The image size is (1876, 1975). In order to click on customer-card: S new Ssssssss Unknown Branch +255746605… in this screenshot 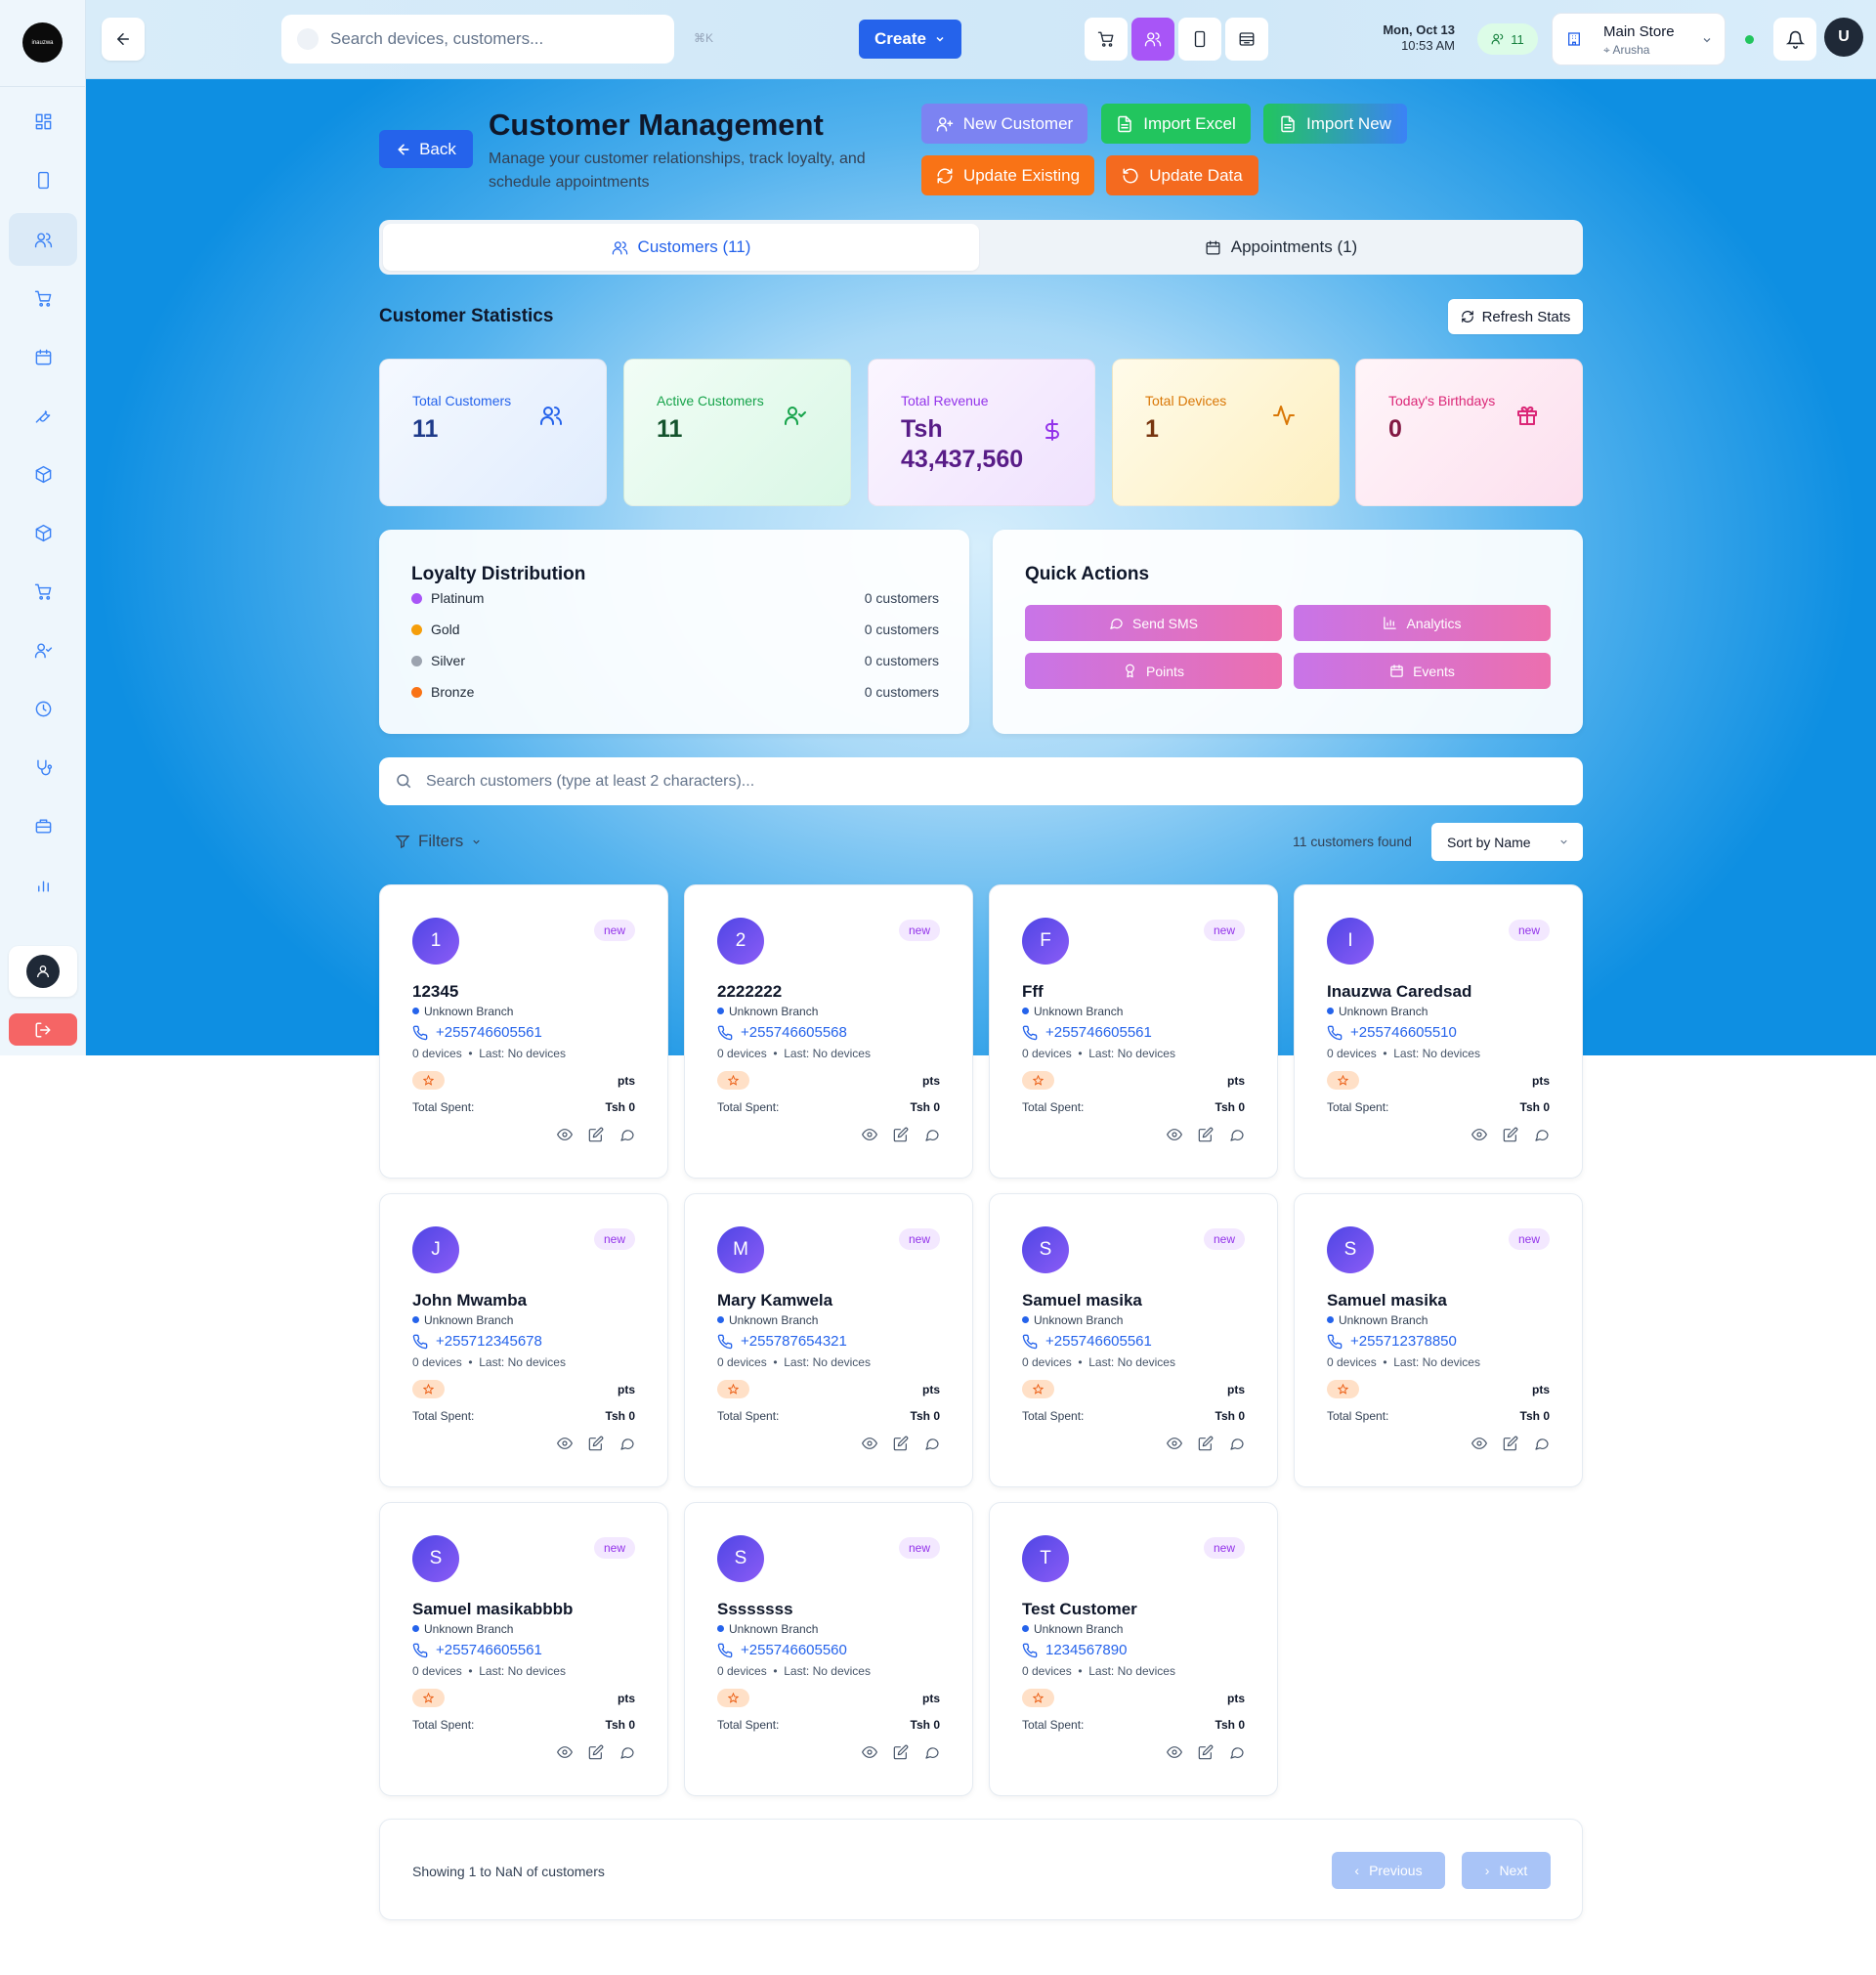, I will do `click(828, 1649)`.